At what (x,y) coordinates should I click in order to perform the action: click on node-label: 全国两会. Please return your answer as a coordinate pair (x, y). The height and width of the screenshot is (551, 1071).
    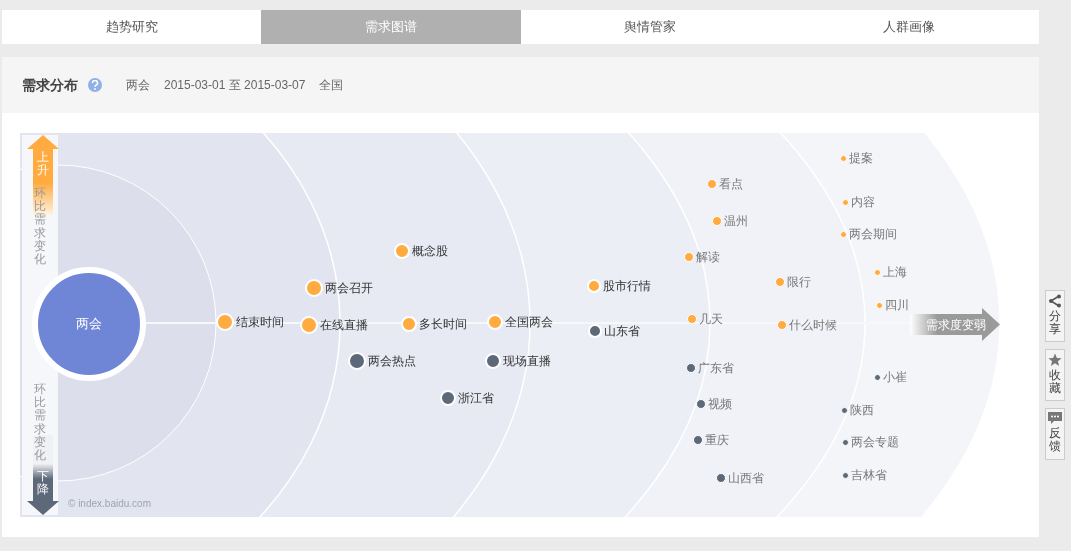
    Looking at the image, I should click on (529, 322).